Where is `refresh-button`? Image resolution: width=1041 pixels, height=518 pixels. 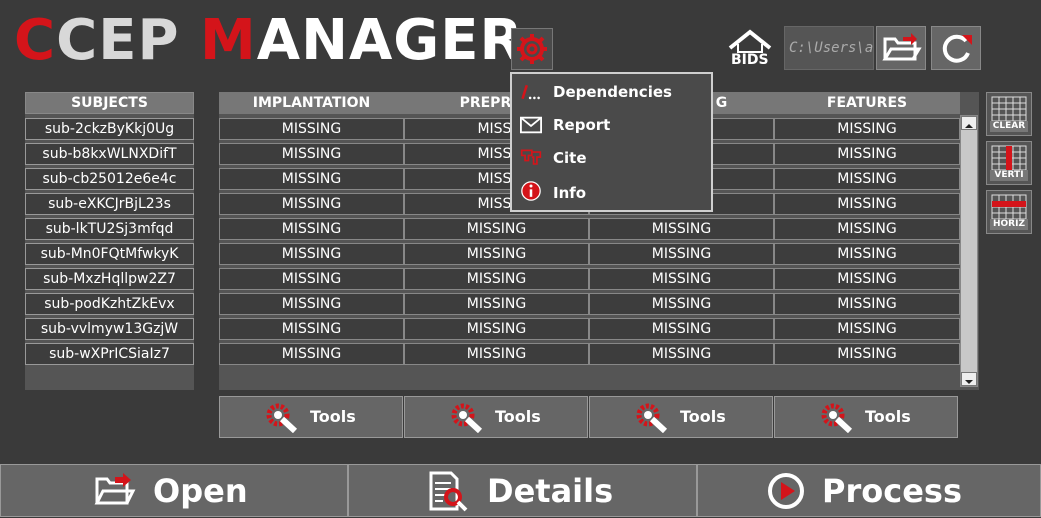
refresh-button is located at coordinates (956, 48).